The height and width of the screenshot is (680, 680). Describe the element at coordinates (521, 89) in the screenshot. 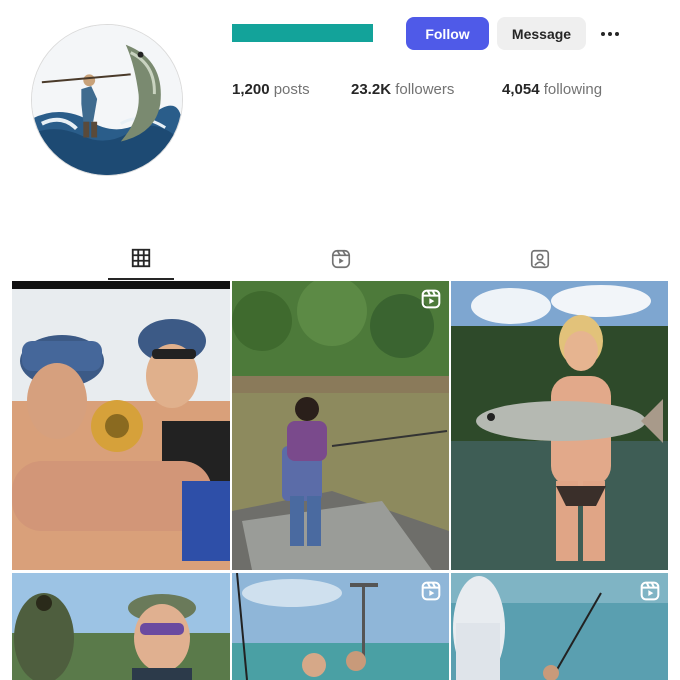

I see `following-count-value: 4,054` at that location.